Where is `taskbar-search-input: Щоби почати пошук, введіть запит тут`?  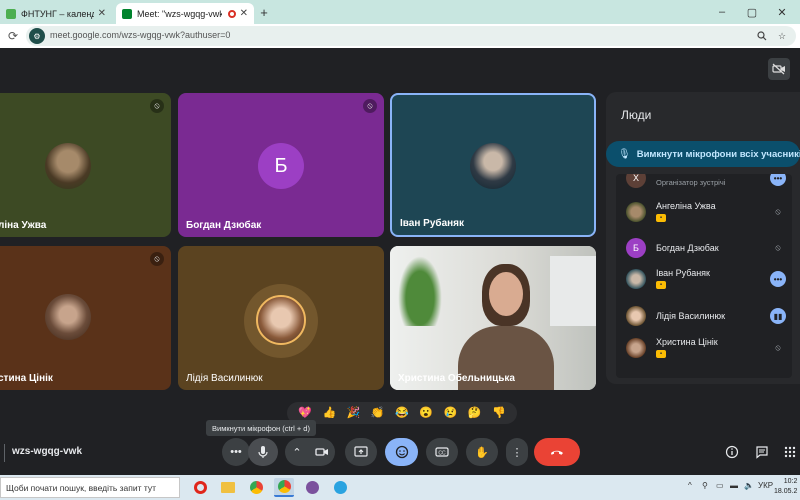 taskbar-search-input: Щоби почати пошук, введіть запит тут is located at coordinates (90, 487).